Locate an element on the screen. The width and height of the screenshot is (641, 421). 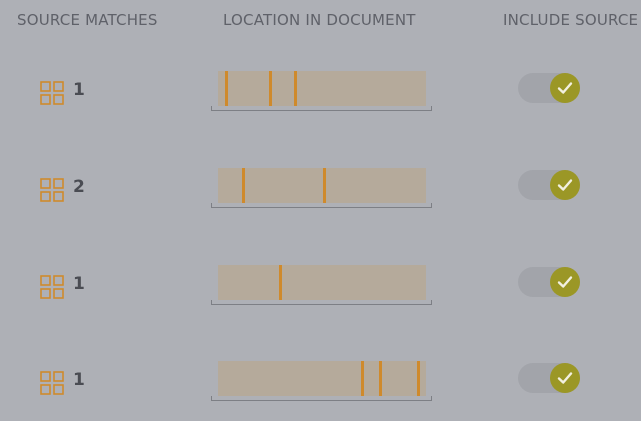
source-row: 2 is located at coordinates (320, 198).